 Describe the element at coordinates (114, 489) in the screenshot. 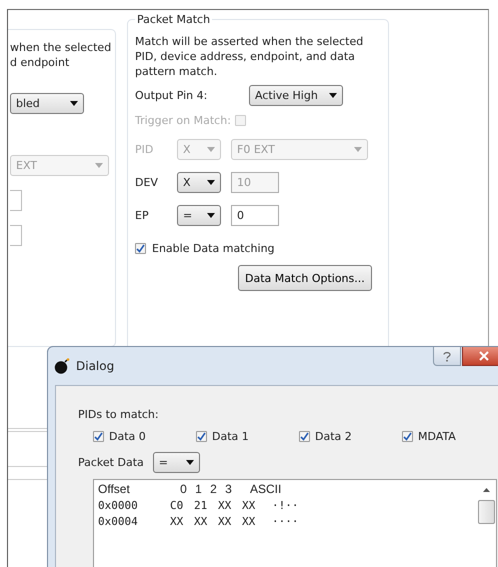

I see `column-header: Offset` at that location.